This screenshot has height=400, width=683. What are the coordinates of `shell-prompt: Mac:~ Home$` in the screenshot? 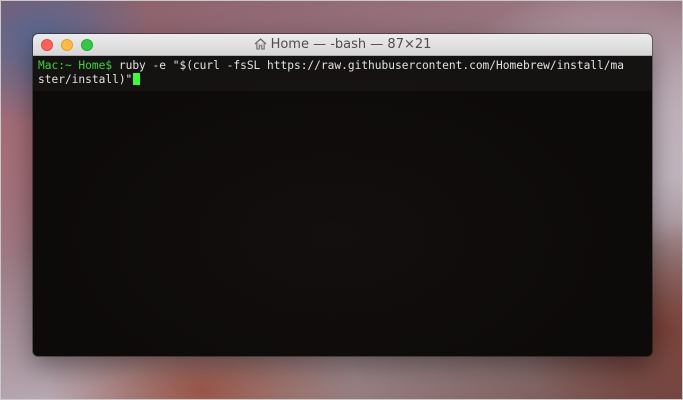 It's located at (75, 65).